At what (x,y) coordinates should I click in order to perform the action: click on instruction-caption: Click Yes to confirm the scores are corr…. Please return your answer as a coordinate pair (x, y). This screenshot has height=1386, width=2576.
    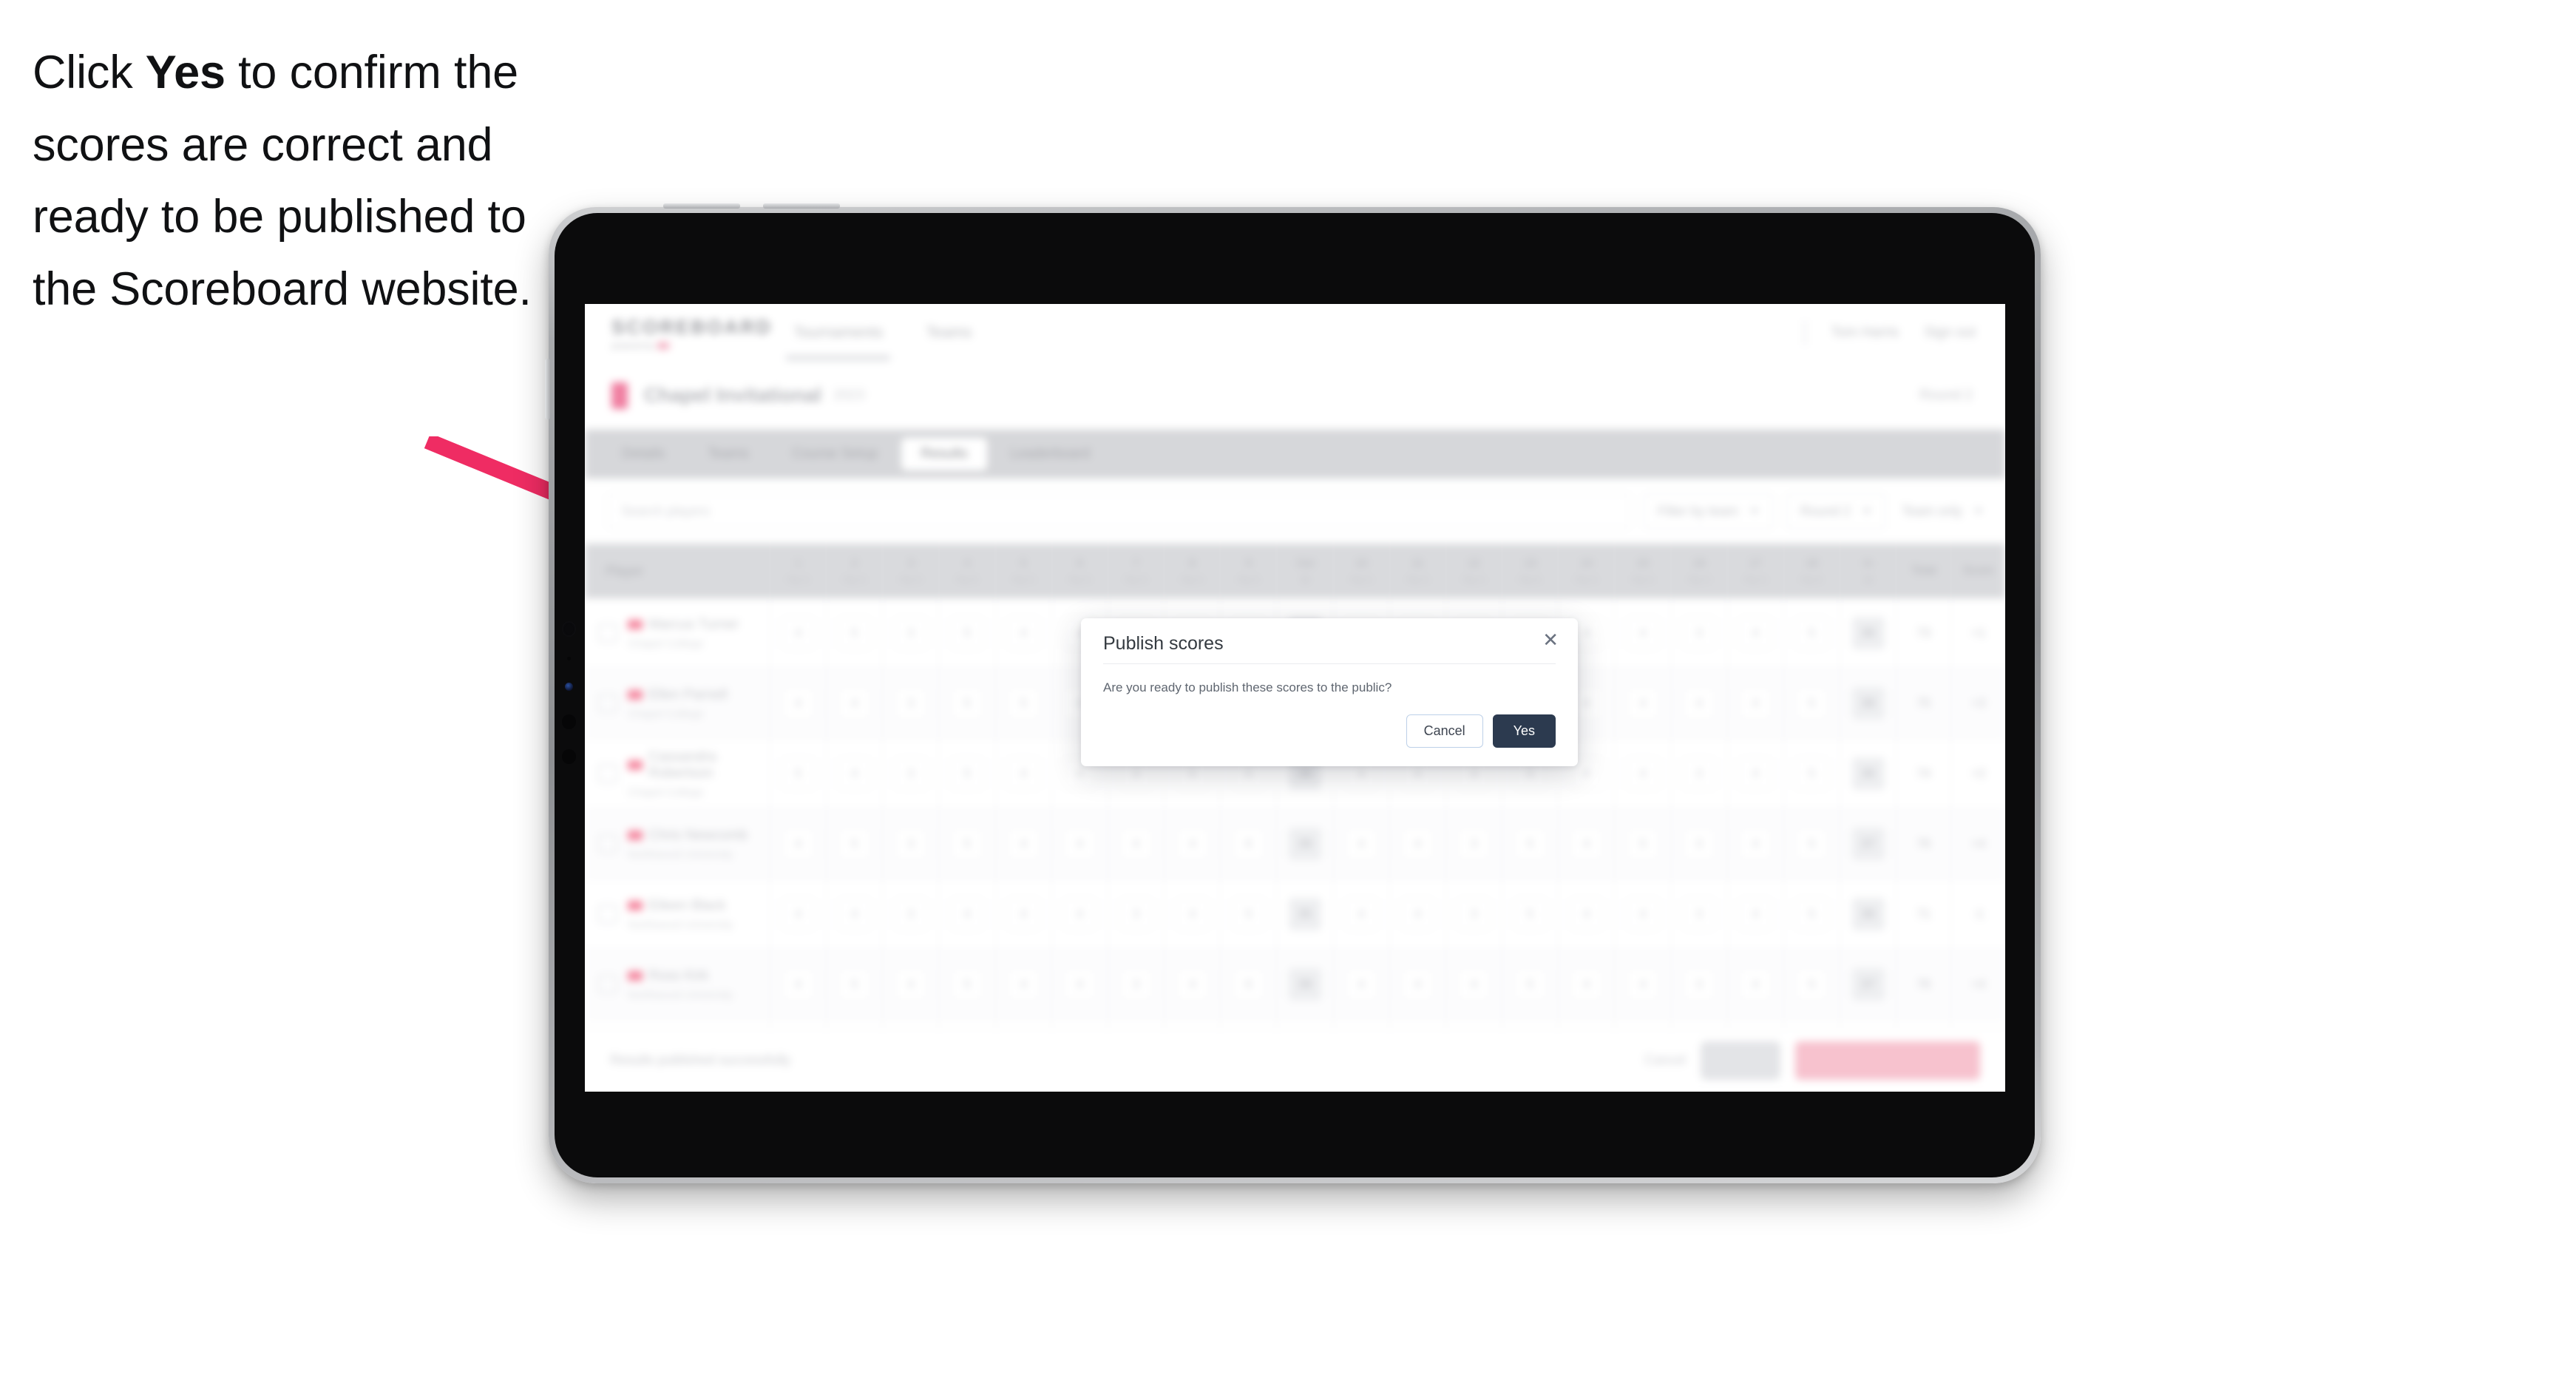
    Looking at the image, I should click on (302, 181).